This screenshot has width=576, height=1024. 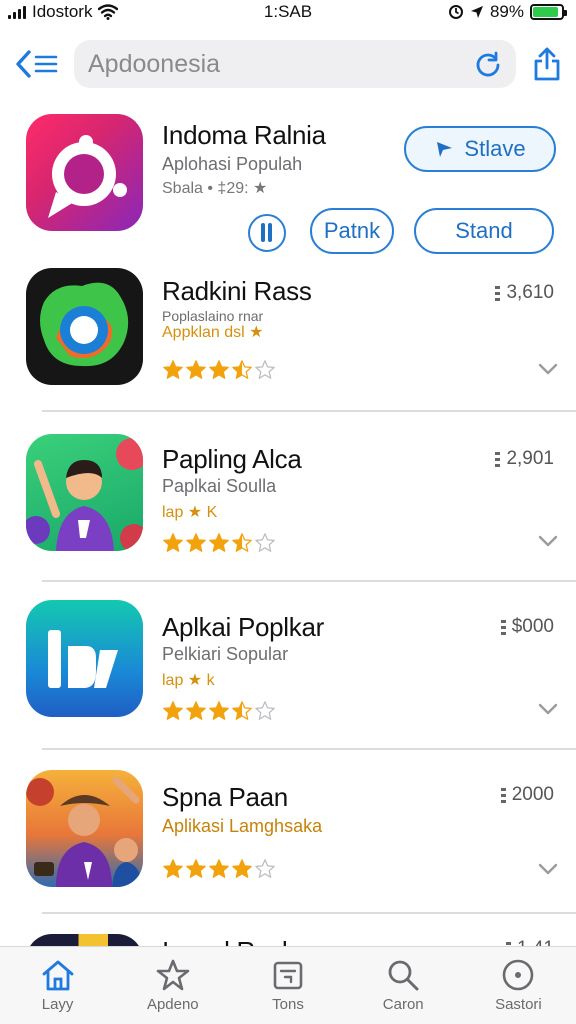 I want to click on nav-bar, so click(x=288, y=64).